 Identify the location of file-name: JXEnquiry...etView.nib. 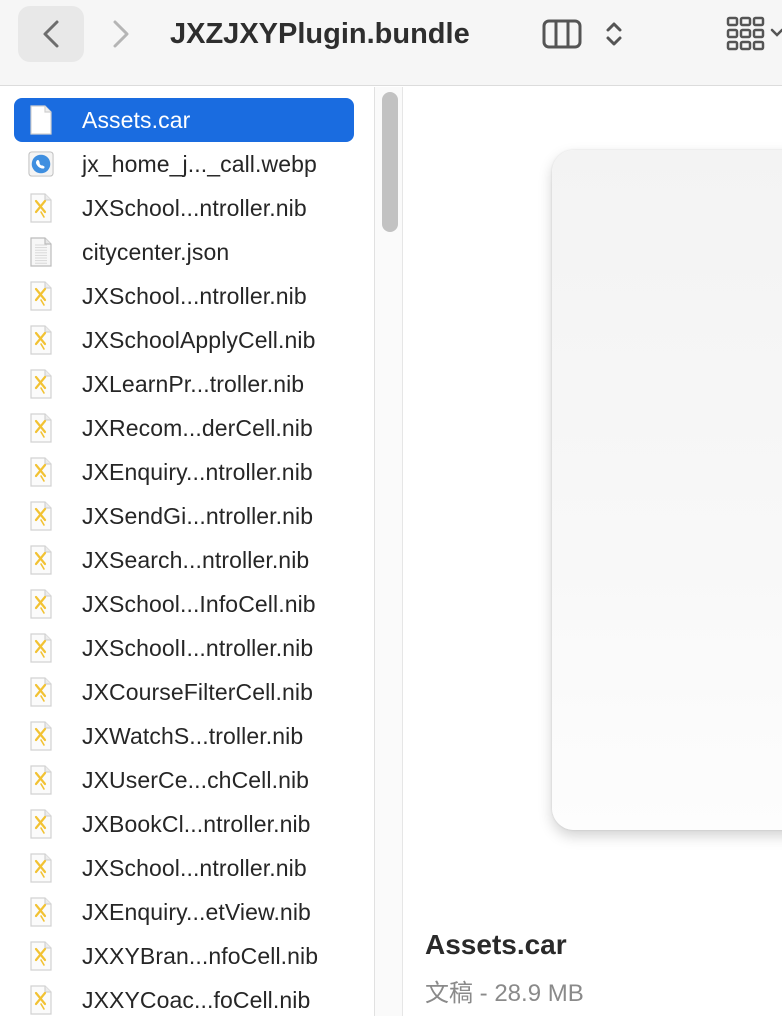
(196, 911).